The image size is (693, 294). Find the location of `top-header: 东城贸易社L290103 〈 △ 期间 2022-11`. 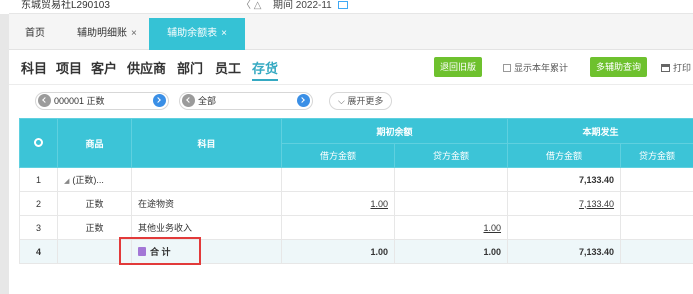

top-header: 东城贸易社L290103 〈 △ 期间 2022-11 is located at coordinates (351, 7).